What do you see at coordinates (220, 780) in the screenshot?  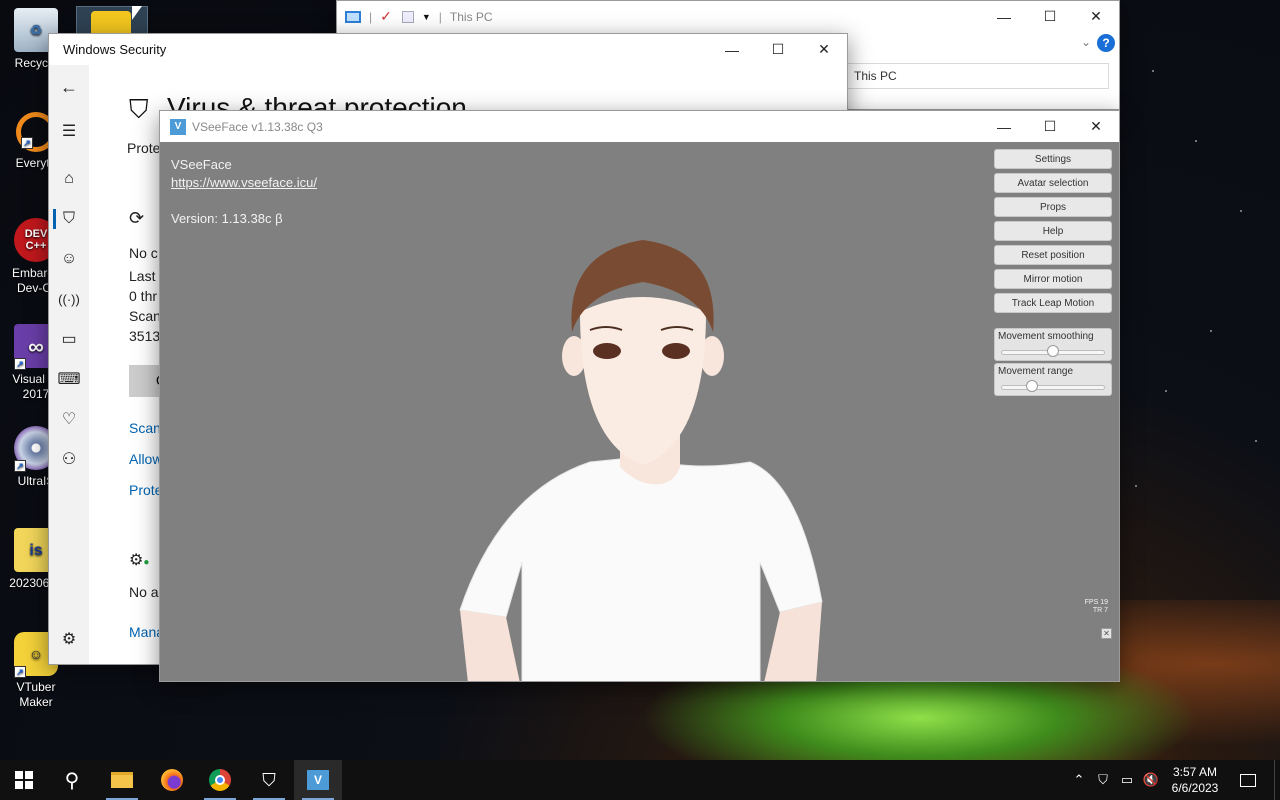 I see `taskbar-chrome` at bounding box center [220, 780].